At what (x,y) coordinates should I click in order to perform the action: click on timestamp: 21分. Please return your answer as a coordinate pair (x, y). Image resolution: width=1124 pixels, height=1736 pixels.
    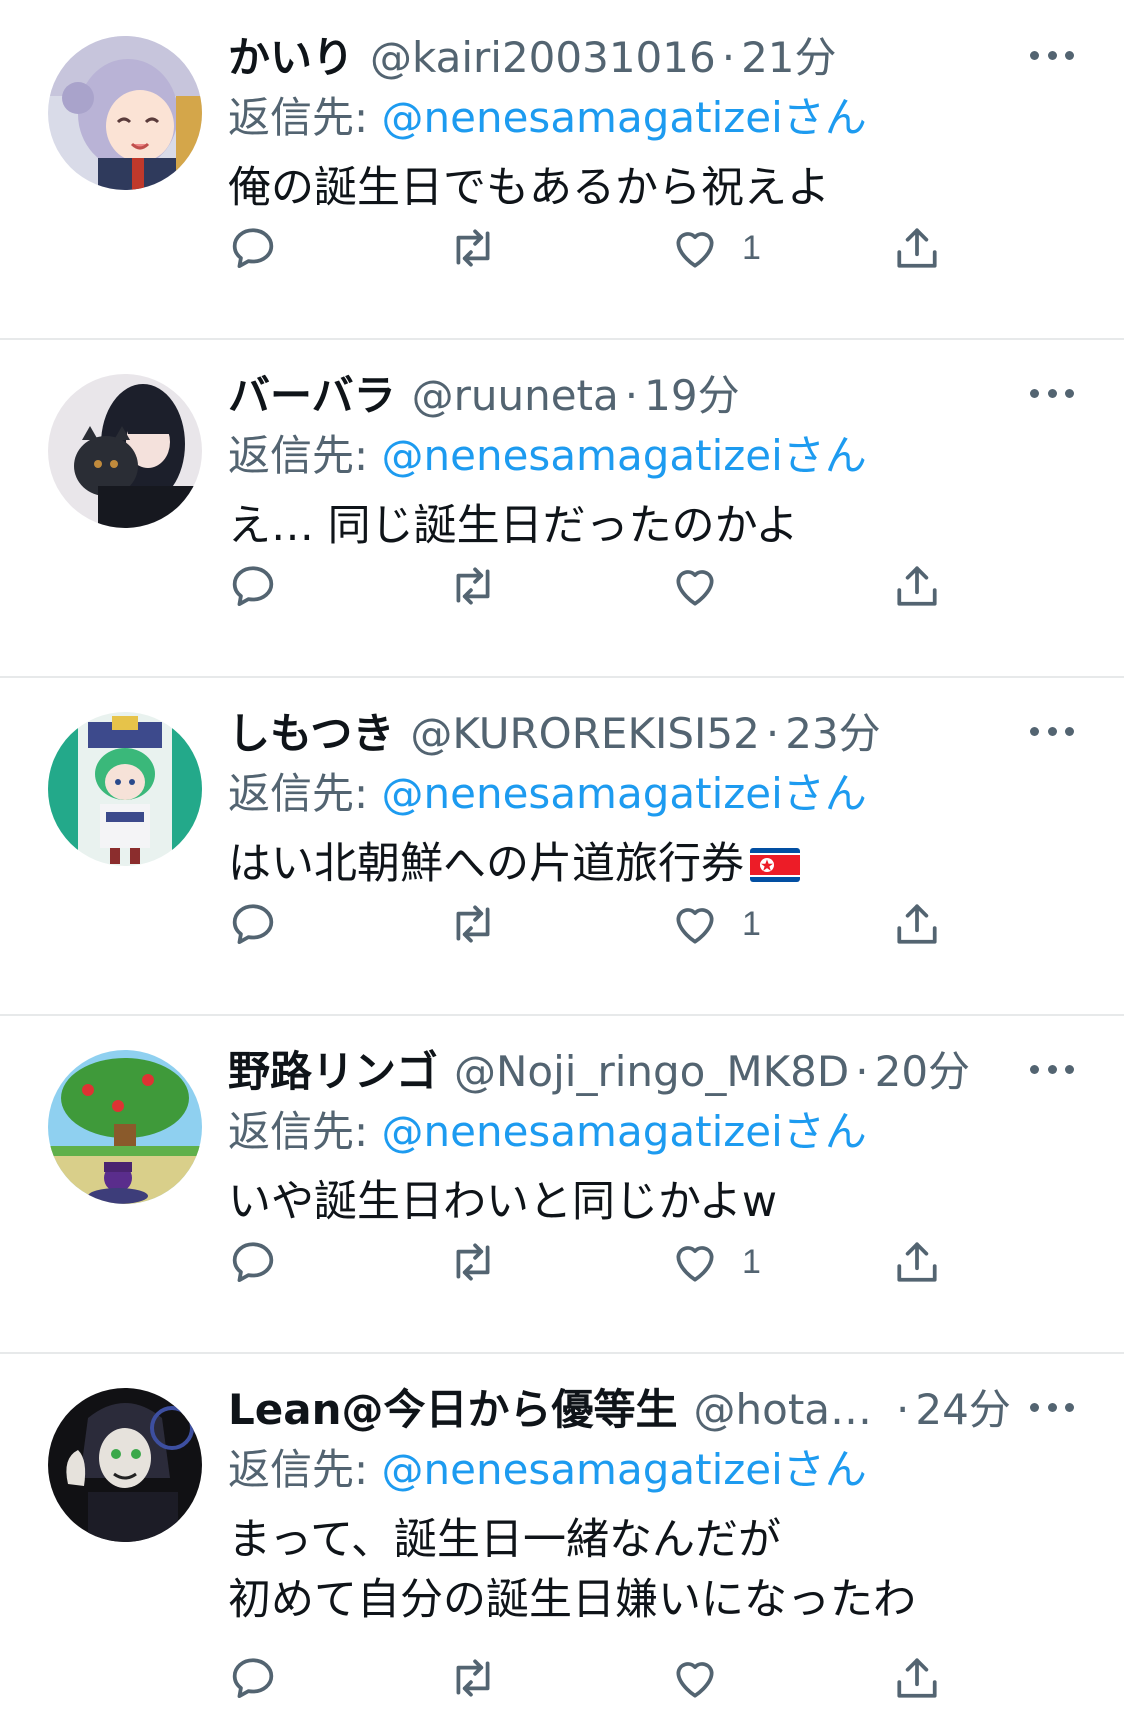
    Looking at the image, I should click on (788, 58).